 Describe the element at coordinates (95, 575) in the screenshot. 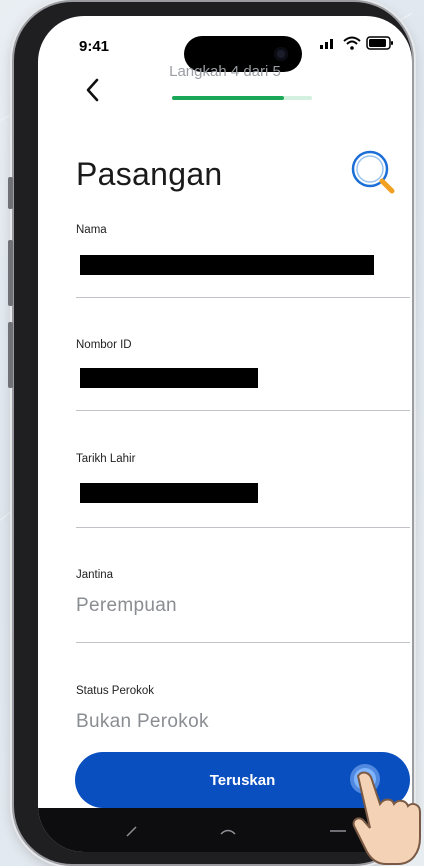

I see `field-label: Jantina` at that location.